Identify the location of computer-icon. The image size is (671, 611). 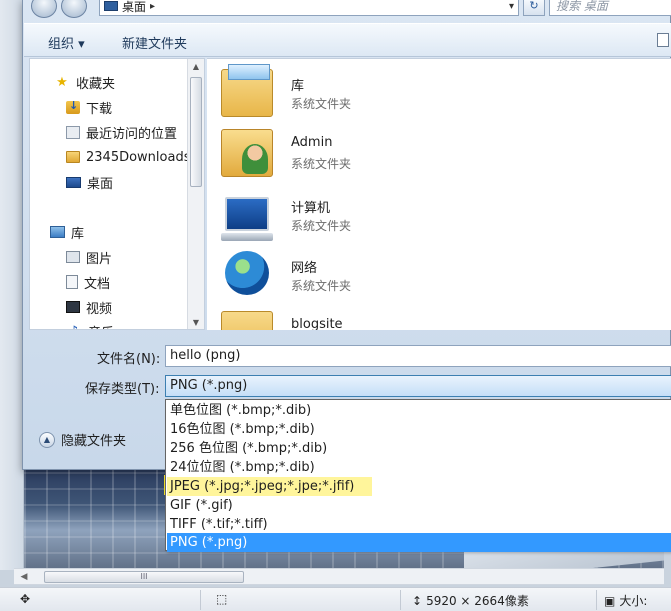
(247, 219).